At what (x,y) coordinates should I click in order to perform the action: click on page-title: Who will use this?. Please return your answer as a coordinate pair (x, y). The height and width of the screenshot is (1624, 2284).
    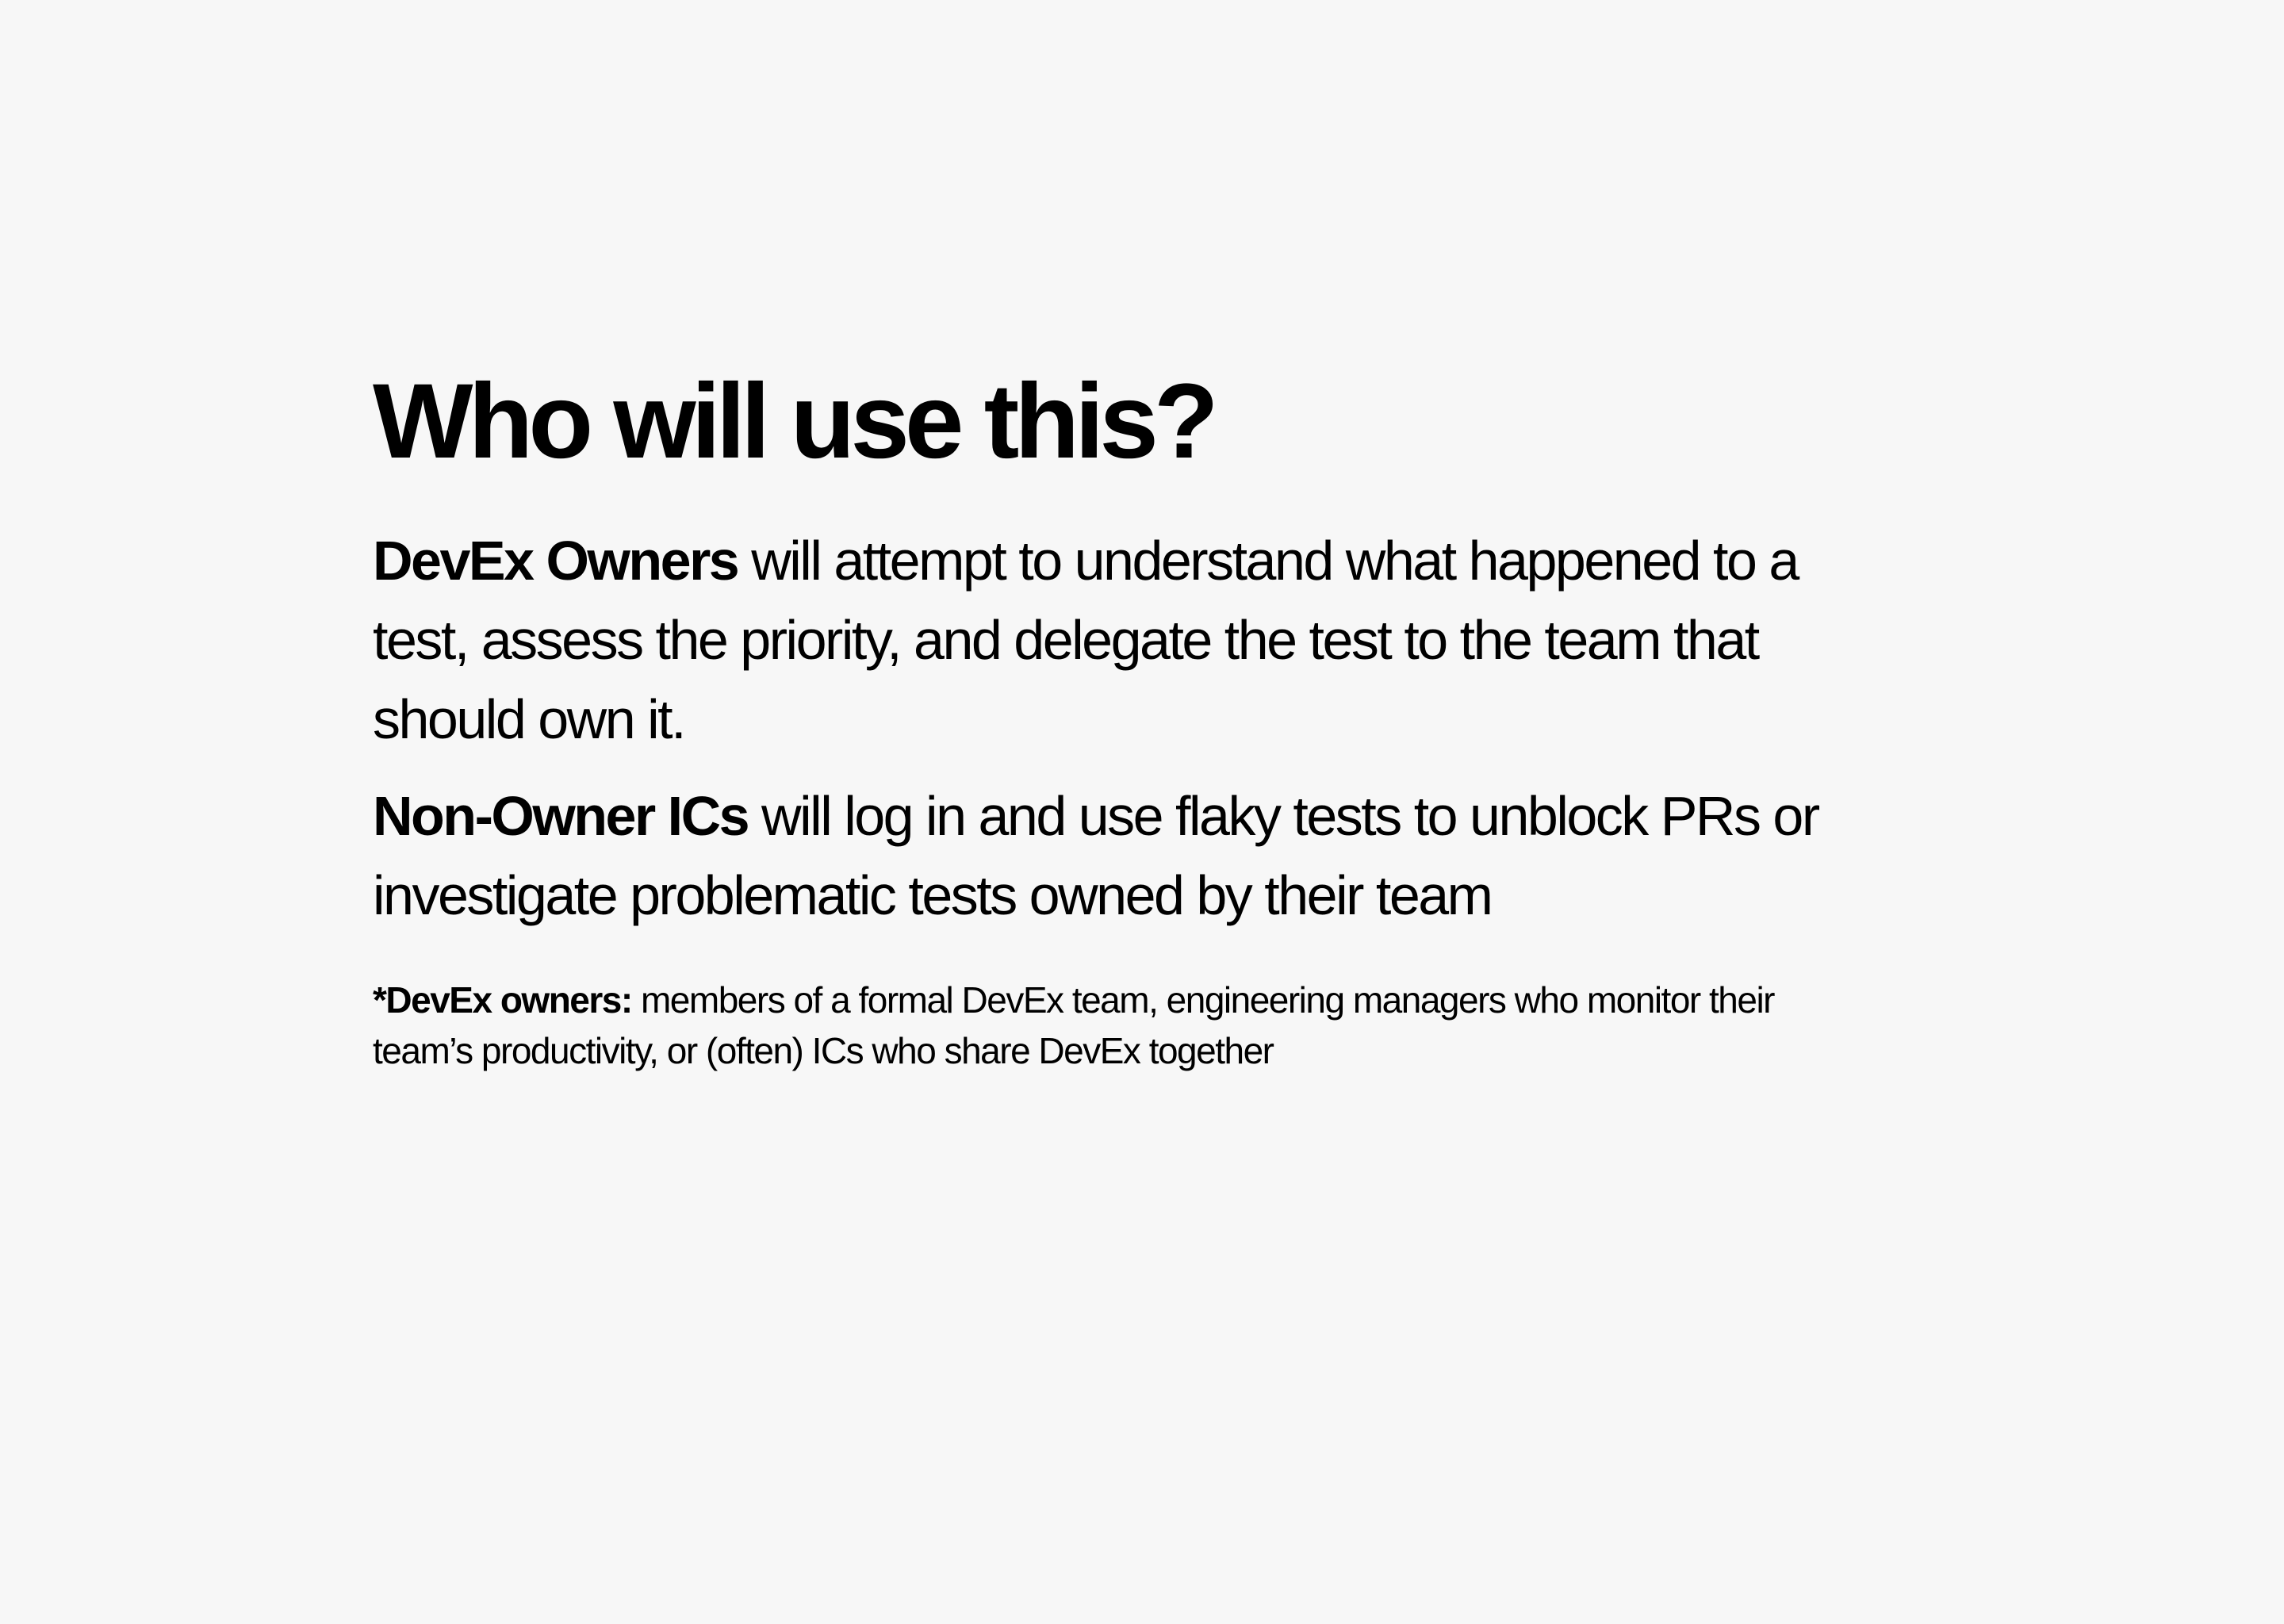
    Looking at the image, I should click on (796, 421).